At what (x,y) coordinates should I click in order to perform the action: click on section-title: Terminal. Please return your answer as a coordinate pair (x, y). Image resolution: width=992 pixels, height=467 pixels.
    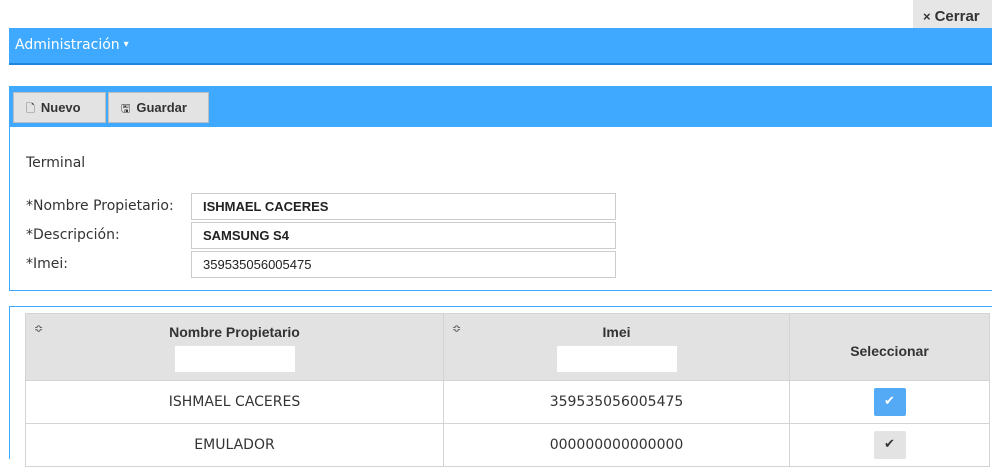
    Looking at the image, I should click on (56, 163).